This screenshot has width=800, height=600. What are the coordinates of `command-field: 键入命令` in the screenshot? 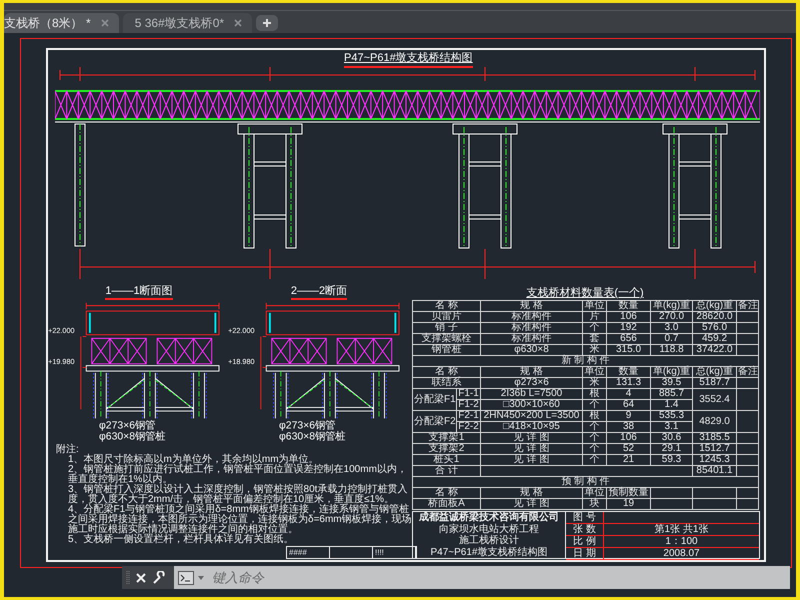 It's located at (482, 577).